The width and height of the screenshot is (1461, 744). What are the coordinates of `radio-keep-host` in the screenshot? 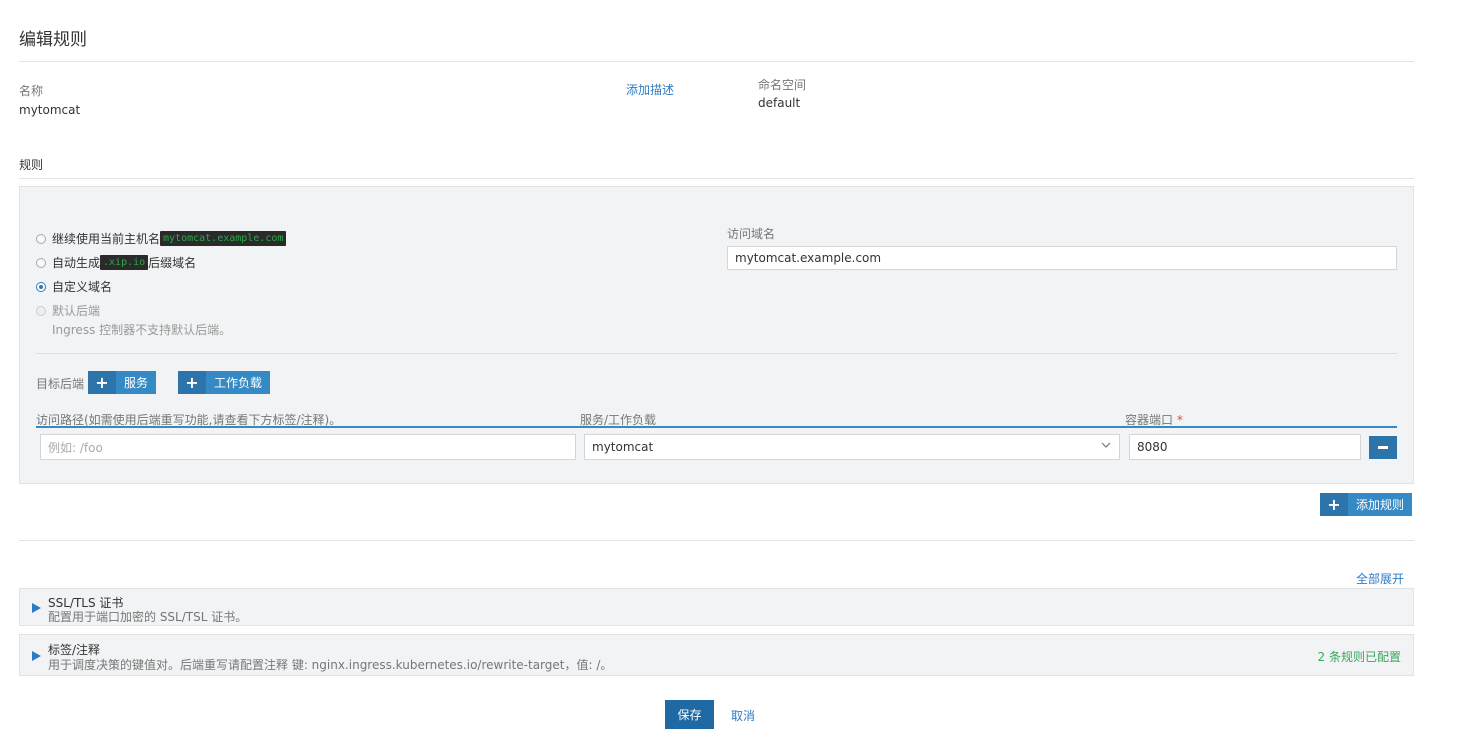 It's located at (41, 238).